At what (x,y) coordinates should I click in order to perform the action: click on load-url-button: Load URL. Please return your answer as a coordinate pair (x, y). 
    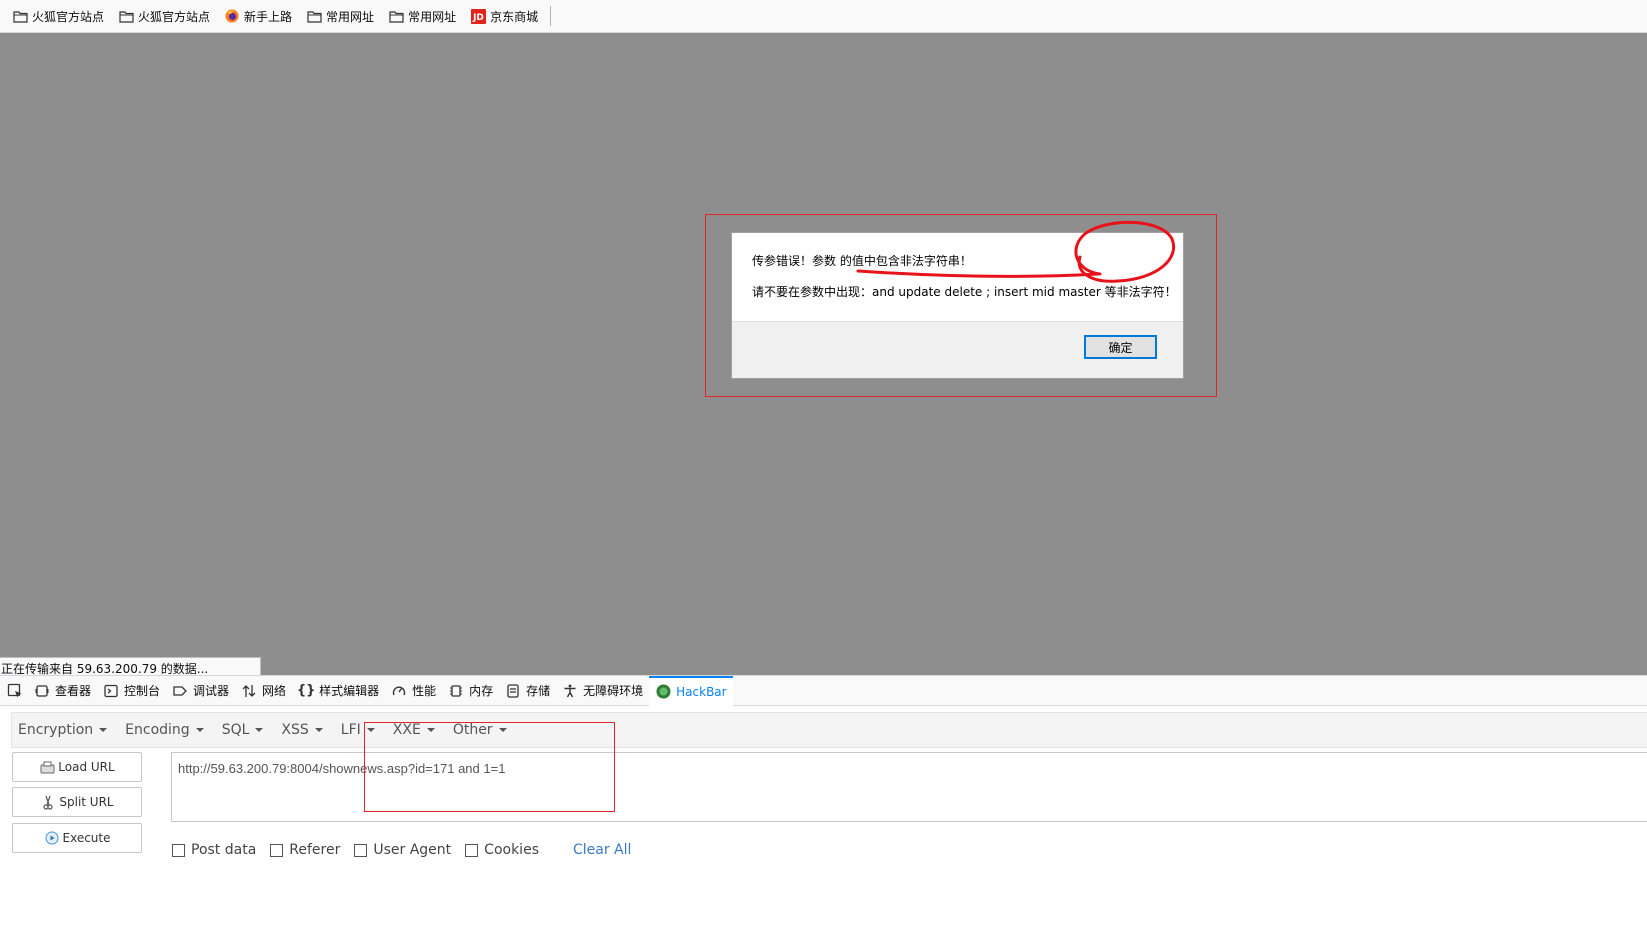
    Looking at the image, I should click on (77, 767).